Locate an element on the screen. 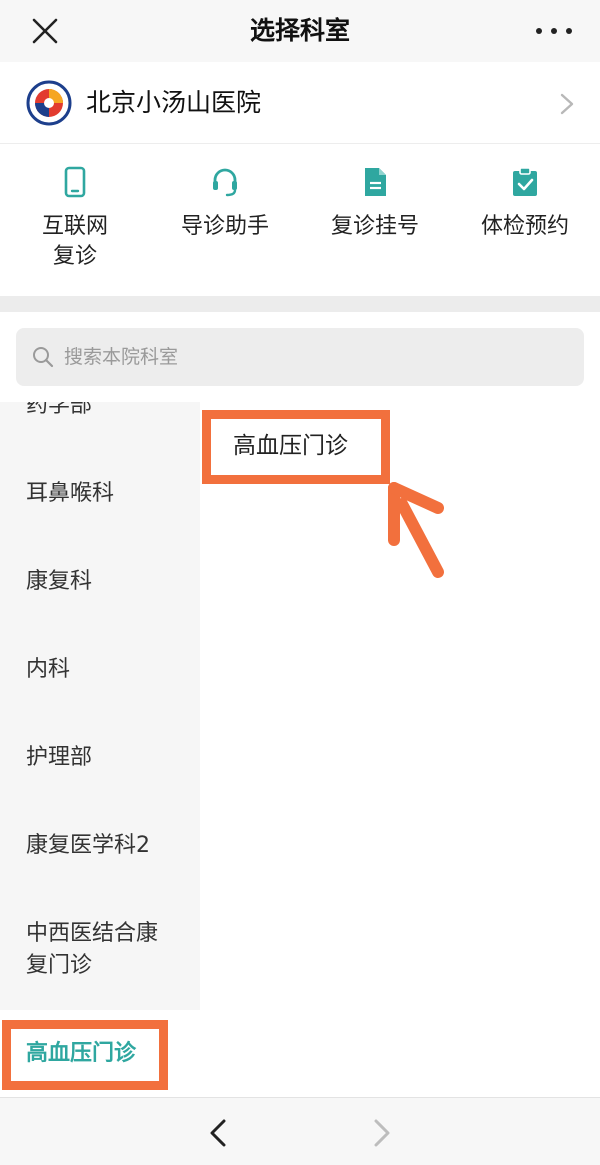 The image size is (600, 1165). more-dots-icon is located at coordinates (554, 31).